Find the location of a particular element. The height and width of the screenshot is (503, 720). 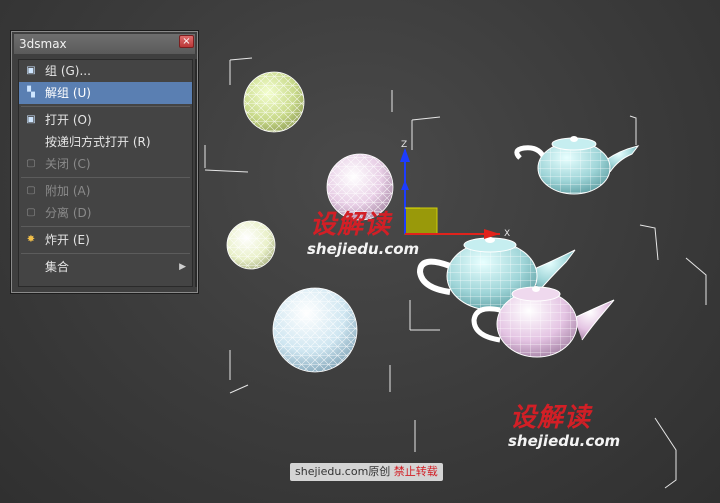

footer-original: 原创 is located at coordinates (379, 471).